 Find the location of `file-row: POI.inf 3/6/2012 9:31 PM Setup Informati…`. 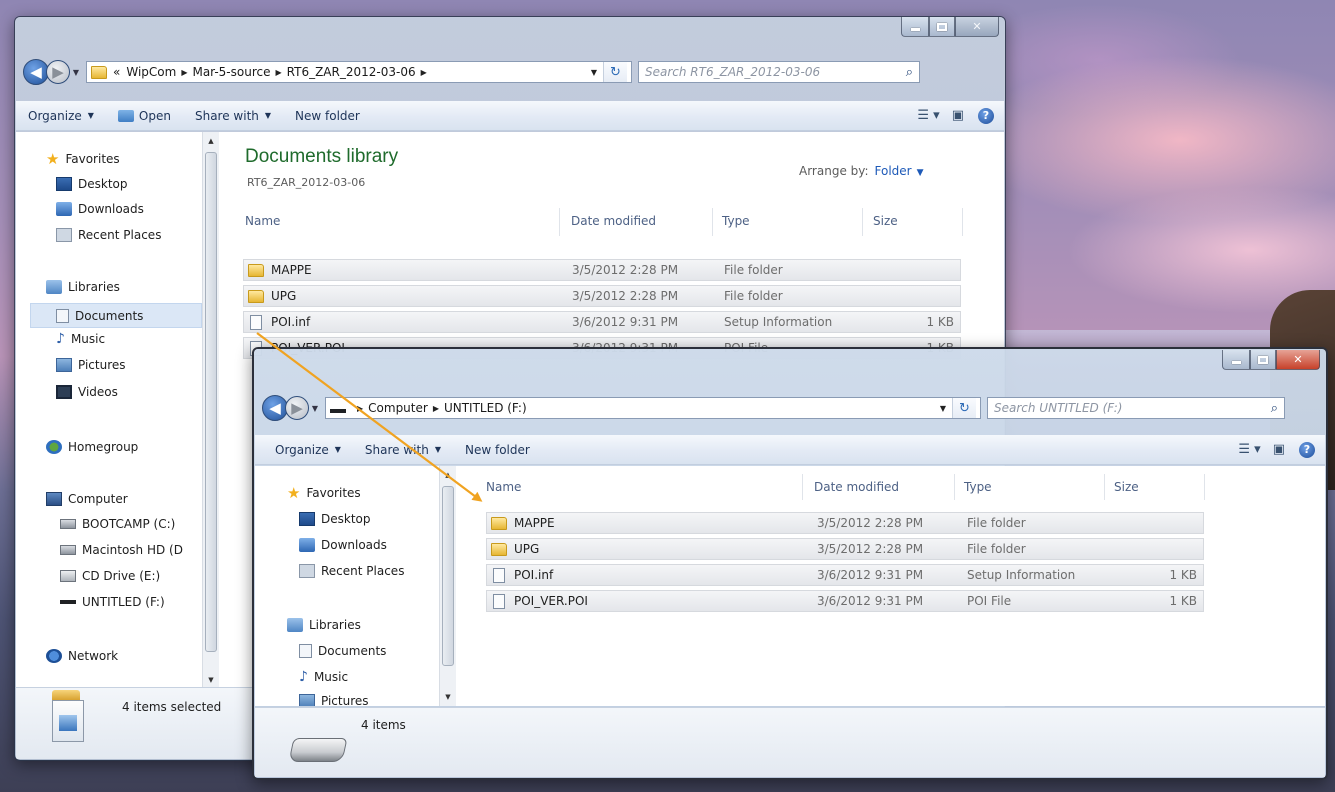

file-row: POI.inf 3/6/2012 9:31 PM Setup Informati… is located at coordinates (845, 575).